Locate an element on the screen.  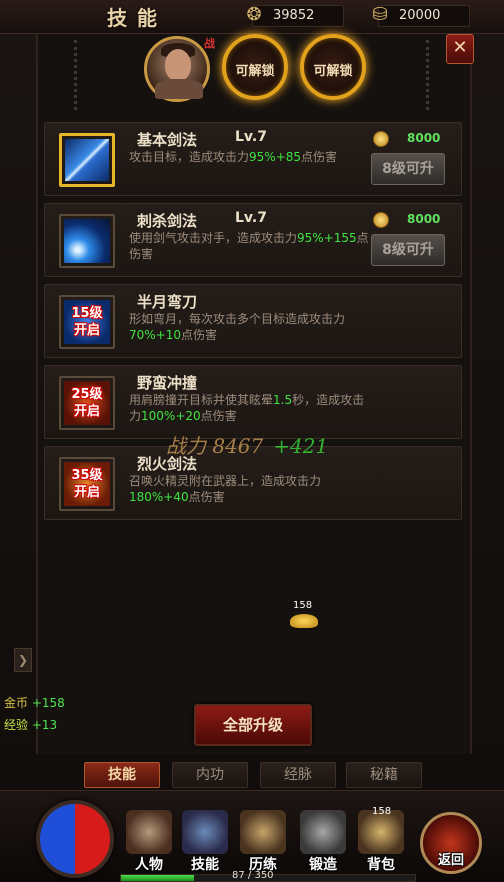
tab-meridians: 经脉 is located at coordinates (298, 775).